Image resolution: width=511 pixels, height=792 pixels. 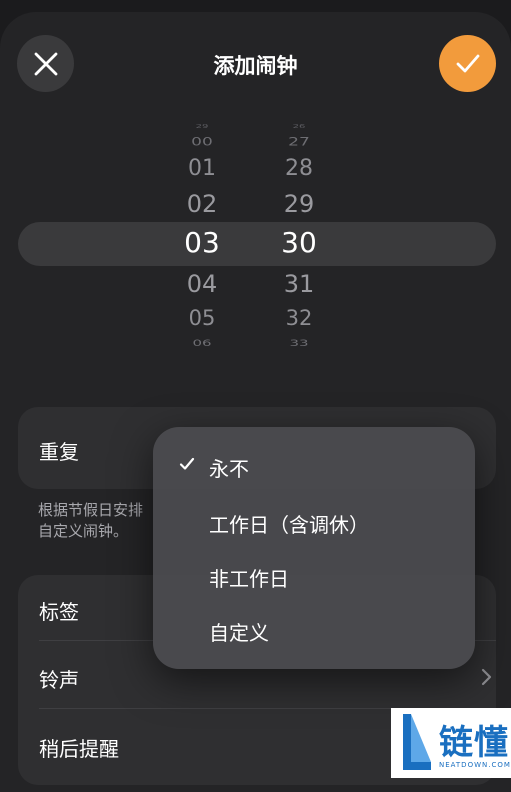 I want to click on watermark: 链懂 NEATDOWN.COM, so click(x=451, y=743).